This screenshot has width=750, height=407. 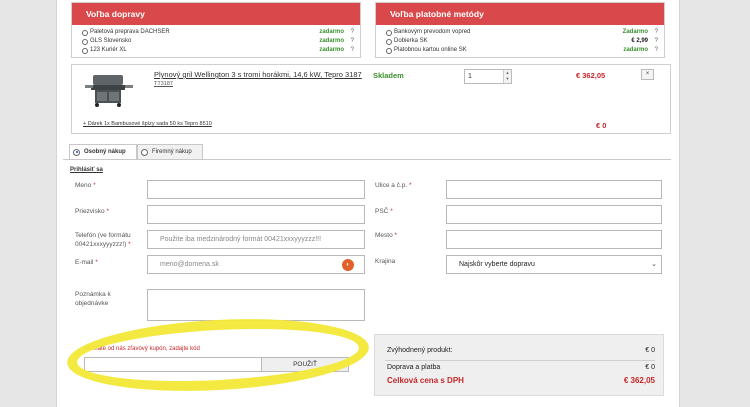 What do you see at coordinates (367, 159) in the screenshot?
I see `tab-divider` at bounding box center [367, 159].